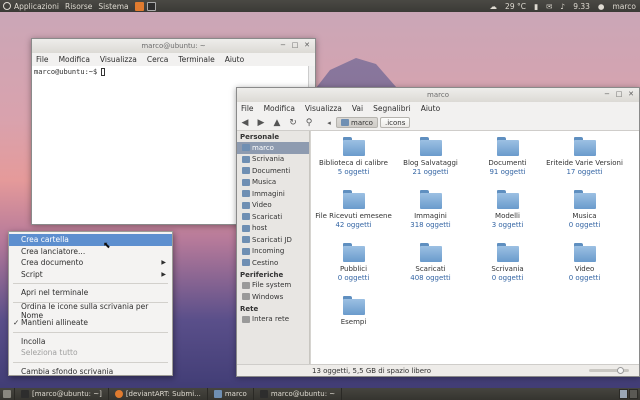 The height and width of the screenshot is (400, 640). I want to click on fm-menu-visualizza: Visualizza, so click(323, 108).